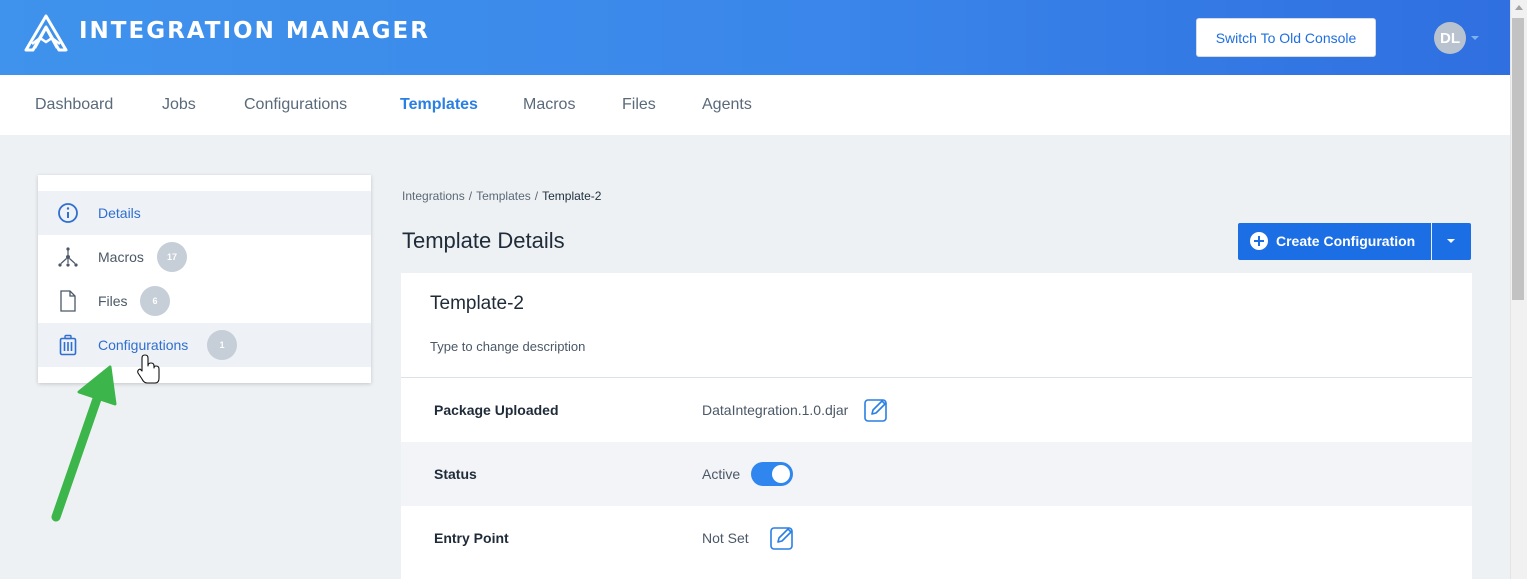  I want to click on sidebar-item-configurations: Configurations 1, so click(204, 345).